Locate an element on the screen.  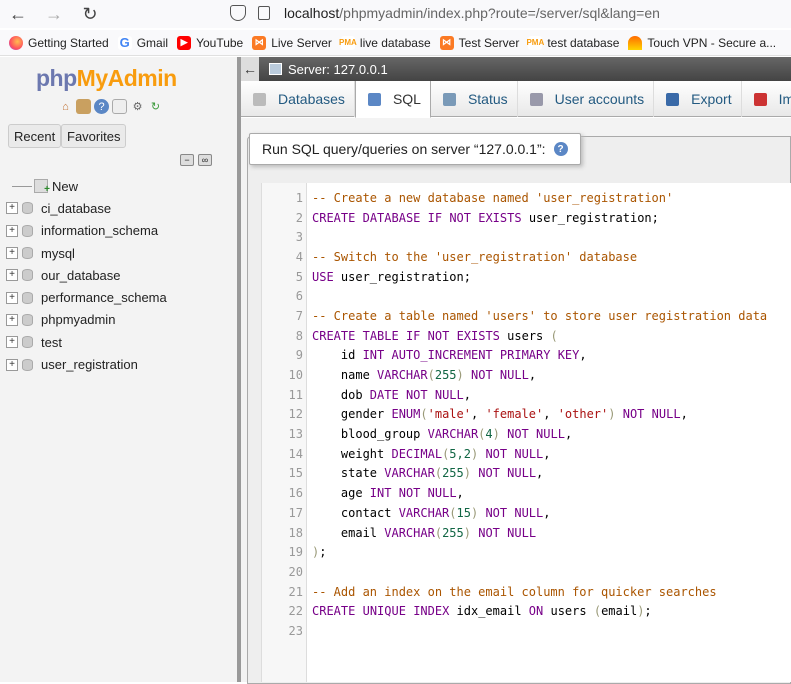
collapse-all-icon: − is located at coordinates (187, 160).